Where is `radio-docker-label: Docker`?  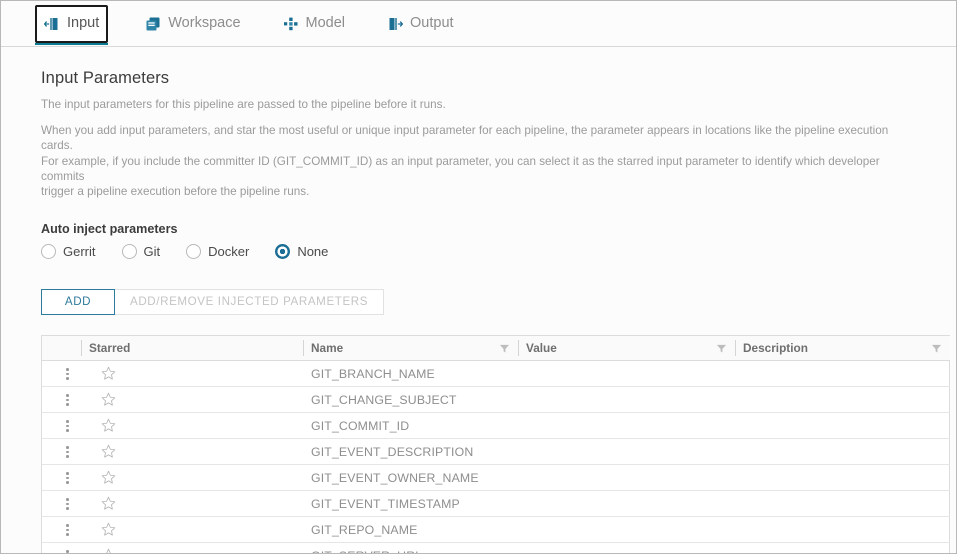 radio-docker-label: Docker is located at coordinates (229, 251).